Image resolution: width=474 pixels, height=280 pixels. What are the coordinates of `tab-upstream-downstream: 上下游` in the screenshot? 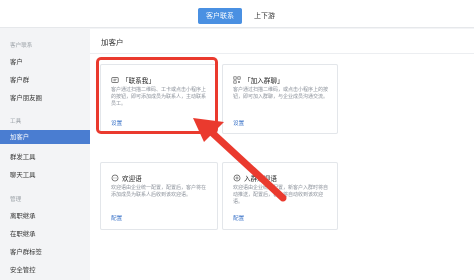 It's located at (264, 16).